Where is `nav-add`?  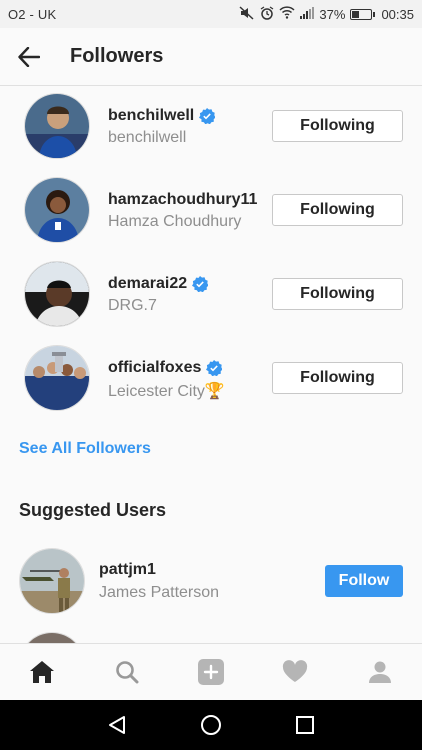
nav-add is located at coordinates (211, 672).